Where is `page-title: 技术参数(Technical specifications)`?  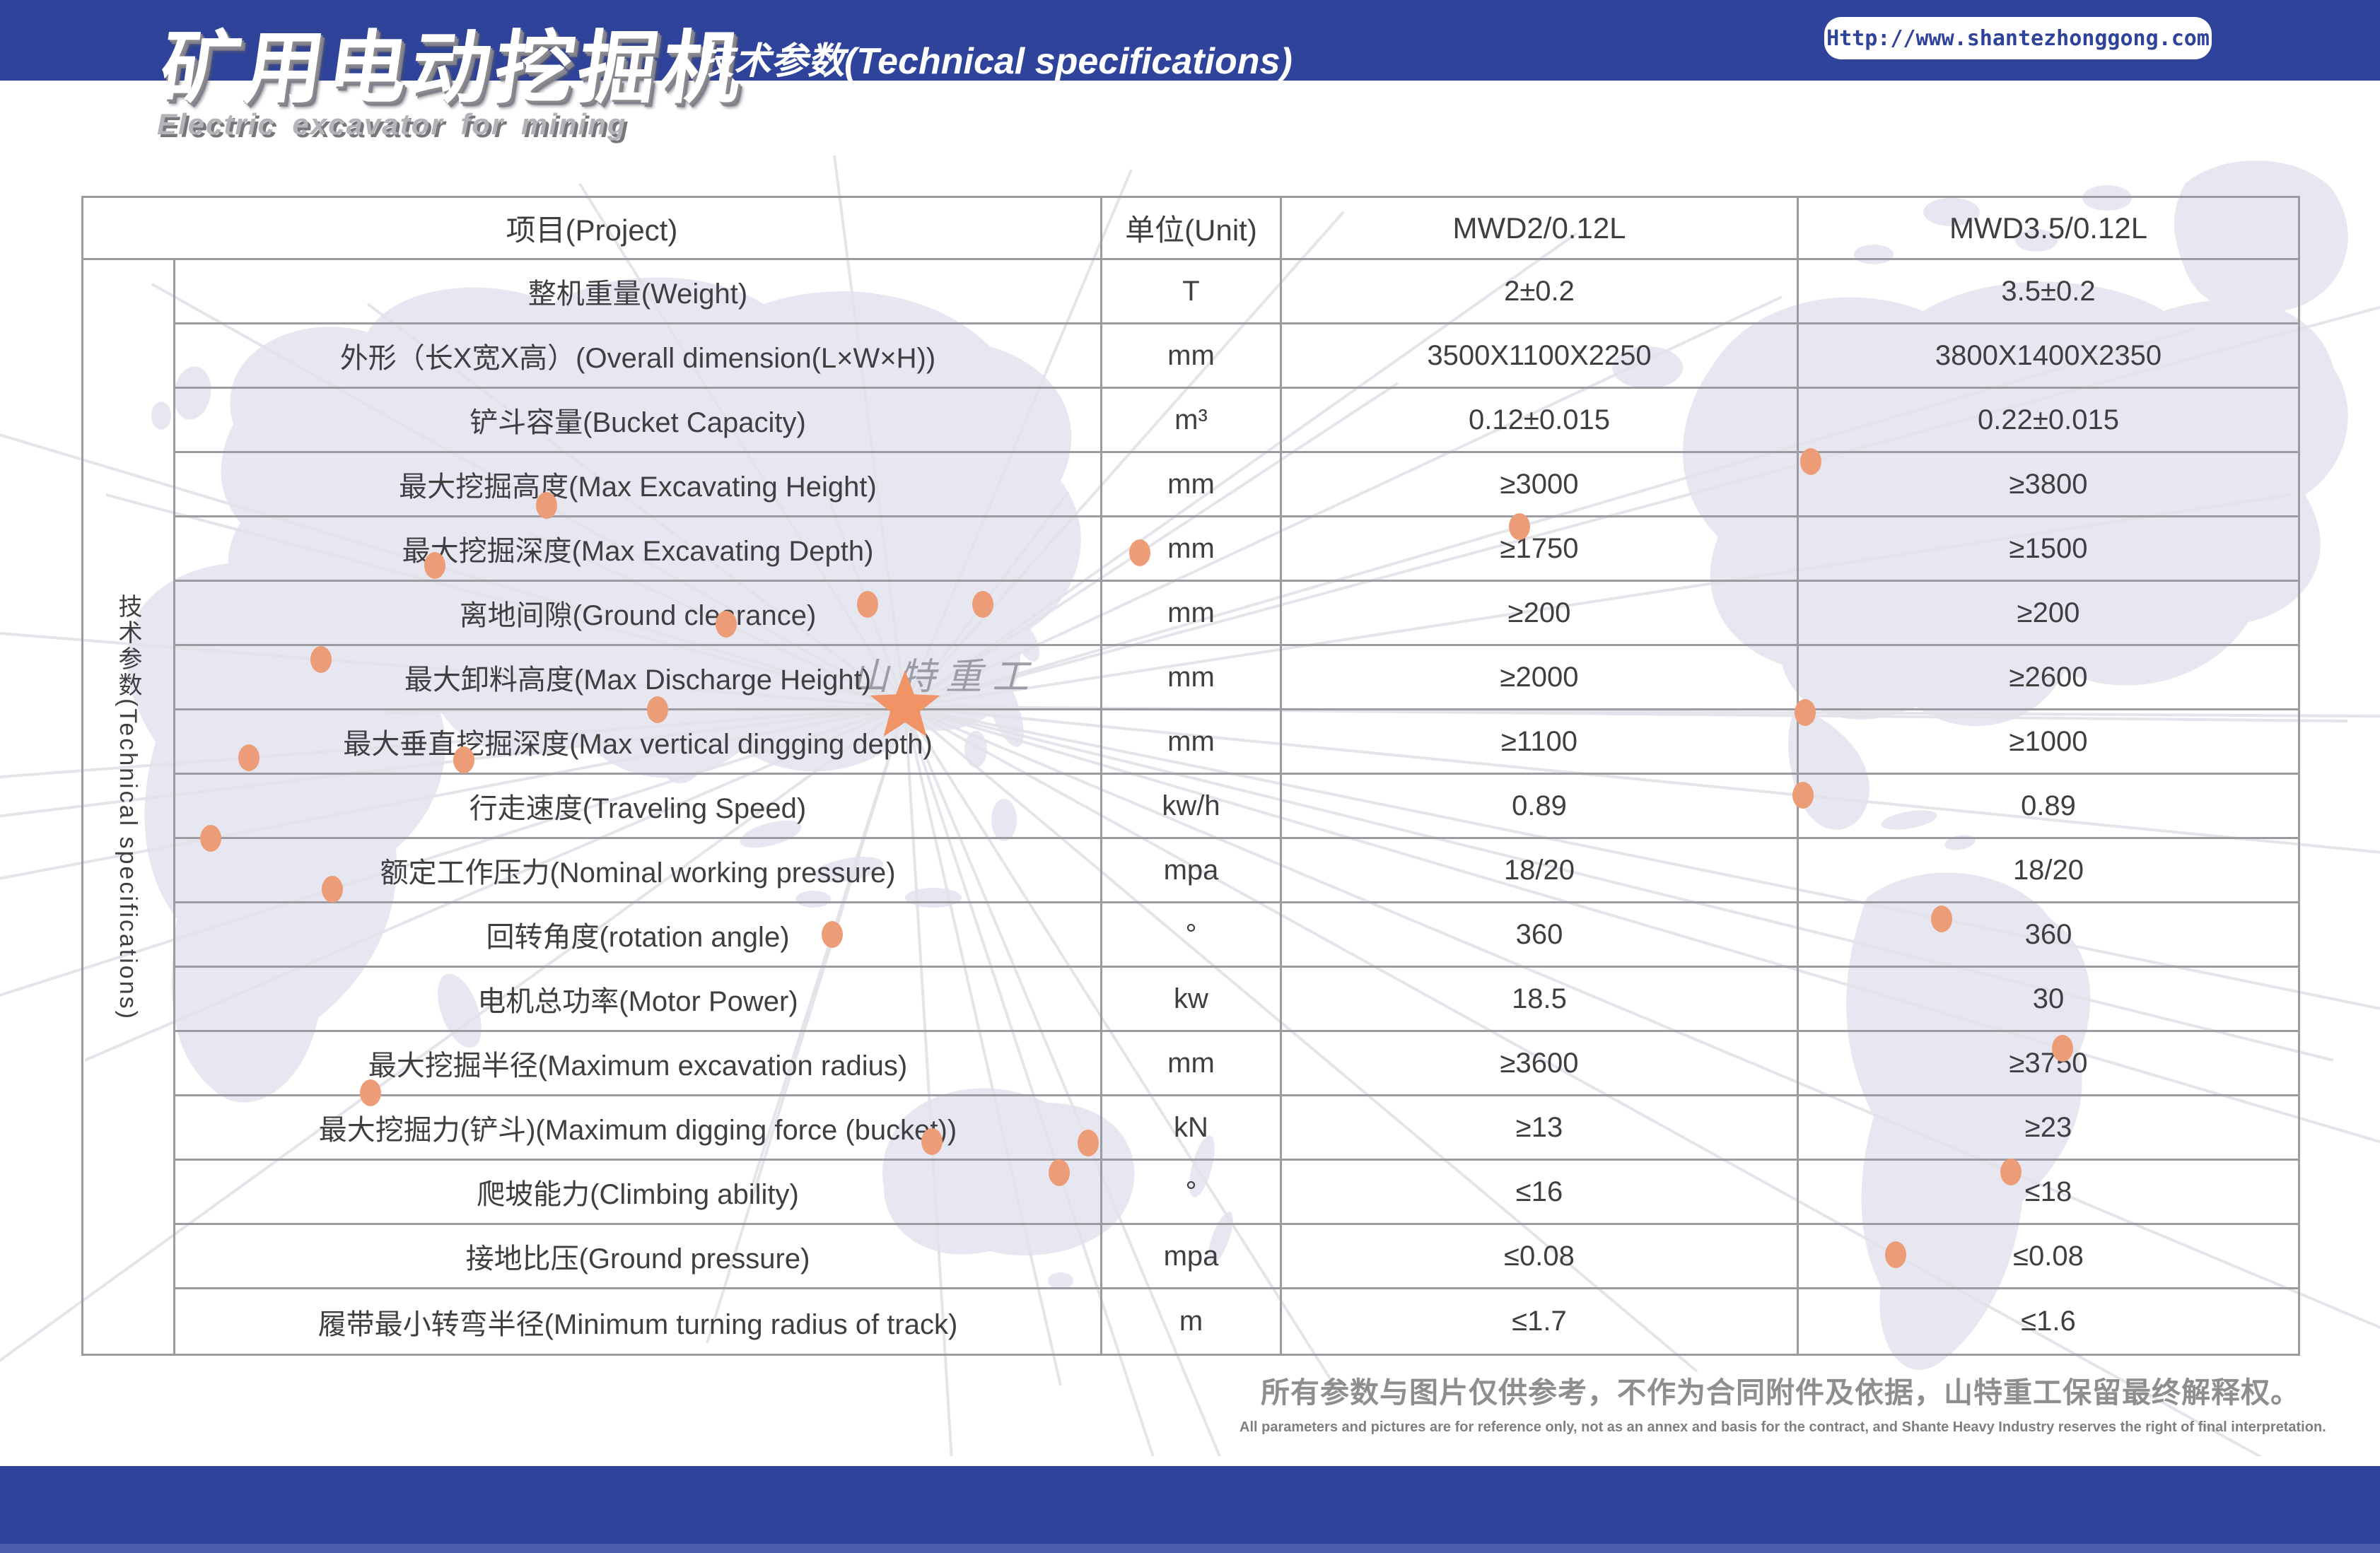 page-title: 技术参数(Technical specifications) is located at coordinates (995, 62).